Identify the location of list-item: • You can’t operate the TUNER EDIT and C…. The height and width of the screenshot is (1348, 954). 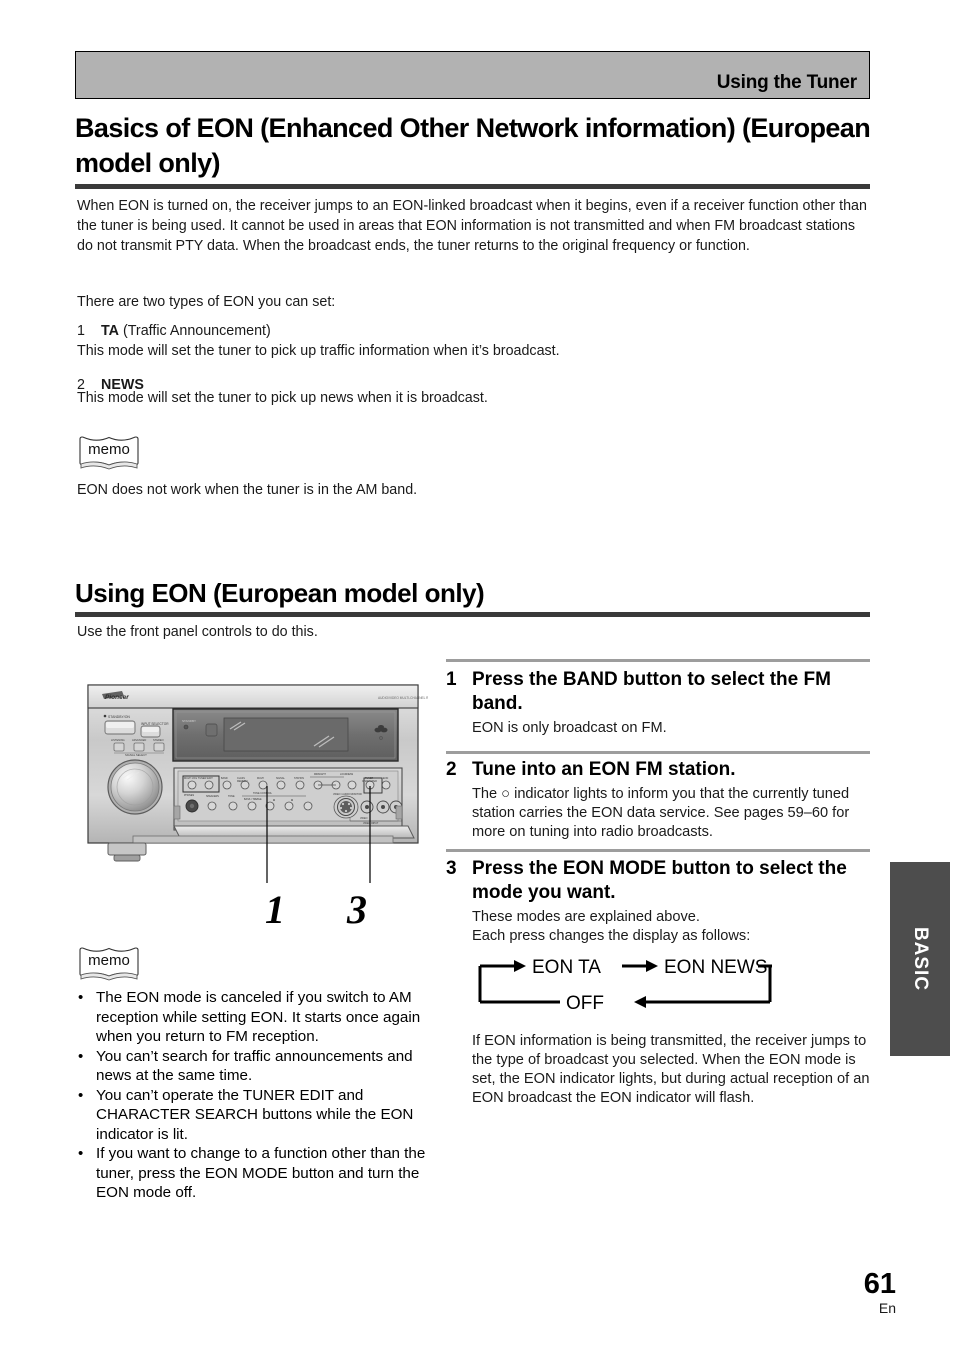
(252, 1115).